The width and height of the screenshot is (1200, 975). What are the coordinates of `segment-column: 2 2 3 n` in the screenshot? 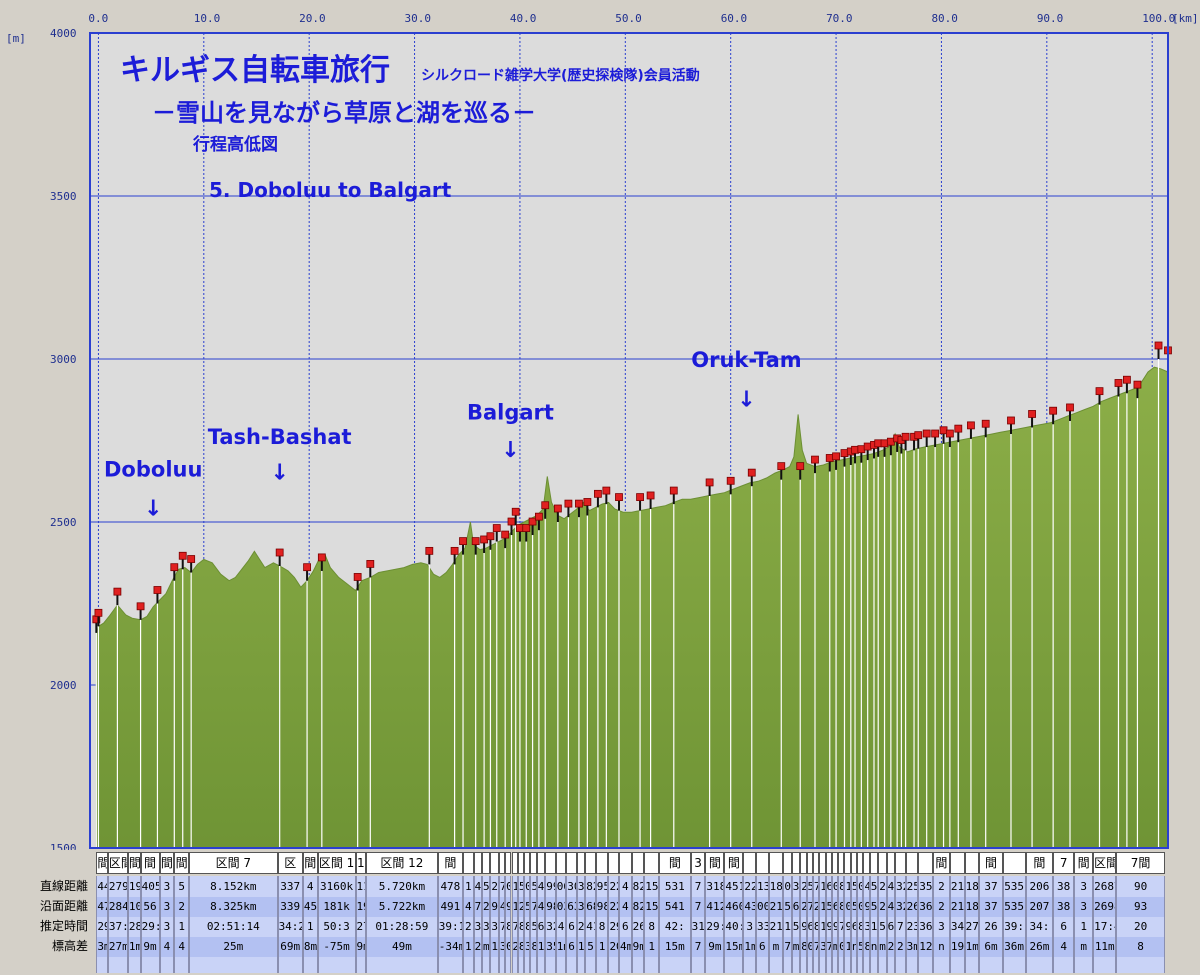 It's located at (941, 924).